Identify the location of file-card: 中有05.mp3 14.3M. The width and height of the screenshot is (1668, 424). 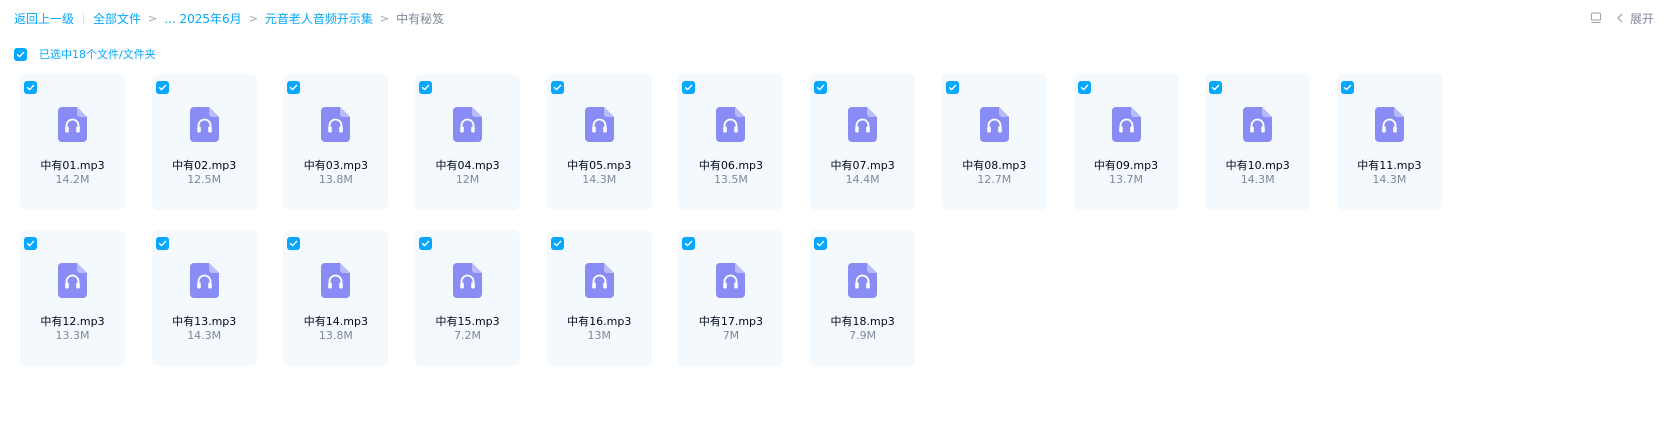
(599, 142).